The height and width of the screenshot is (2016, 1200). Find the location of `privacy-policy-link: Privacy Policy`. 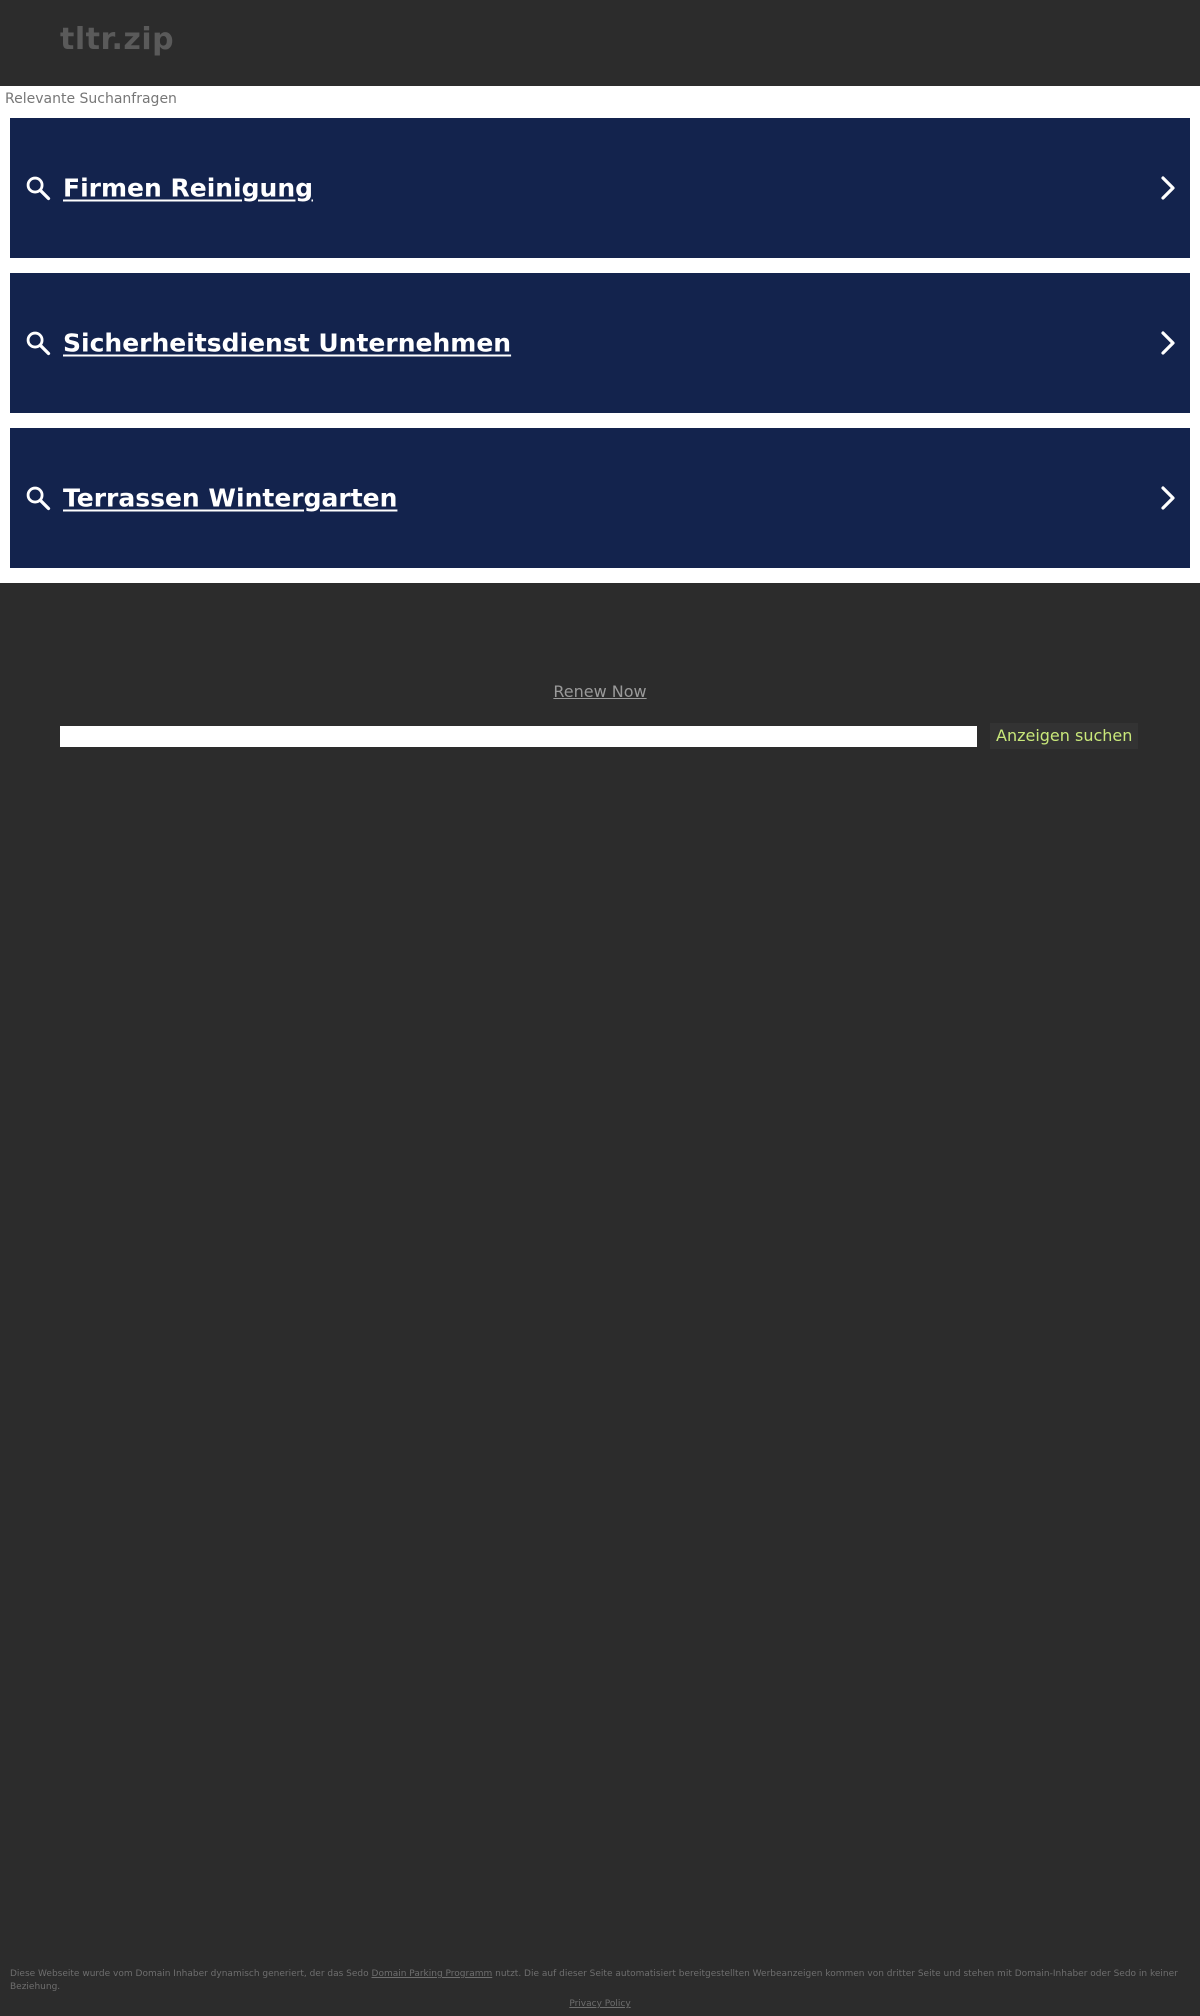

privacy-policy-link: Privacy Policy is located at coordinates (600, 2004).